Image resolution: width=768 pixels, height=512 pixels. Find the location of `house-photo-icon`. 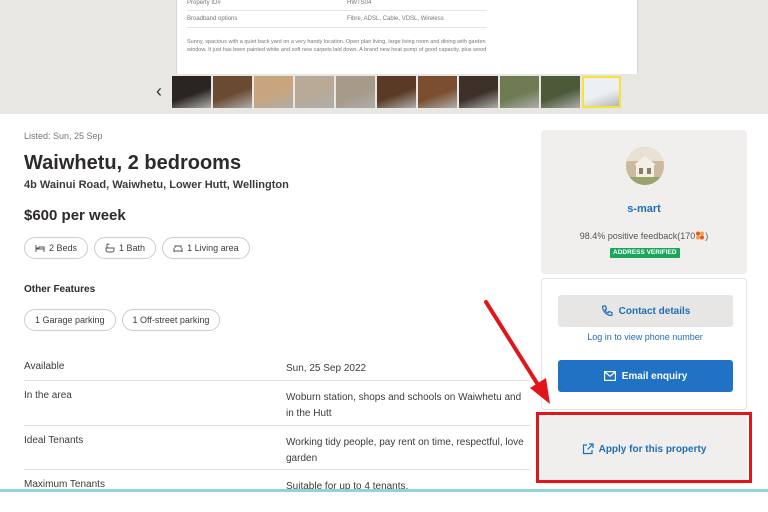

house-photo-icon is located at coordinates (645, 166).